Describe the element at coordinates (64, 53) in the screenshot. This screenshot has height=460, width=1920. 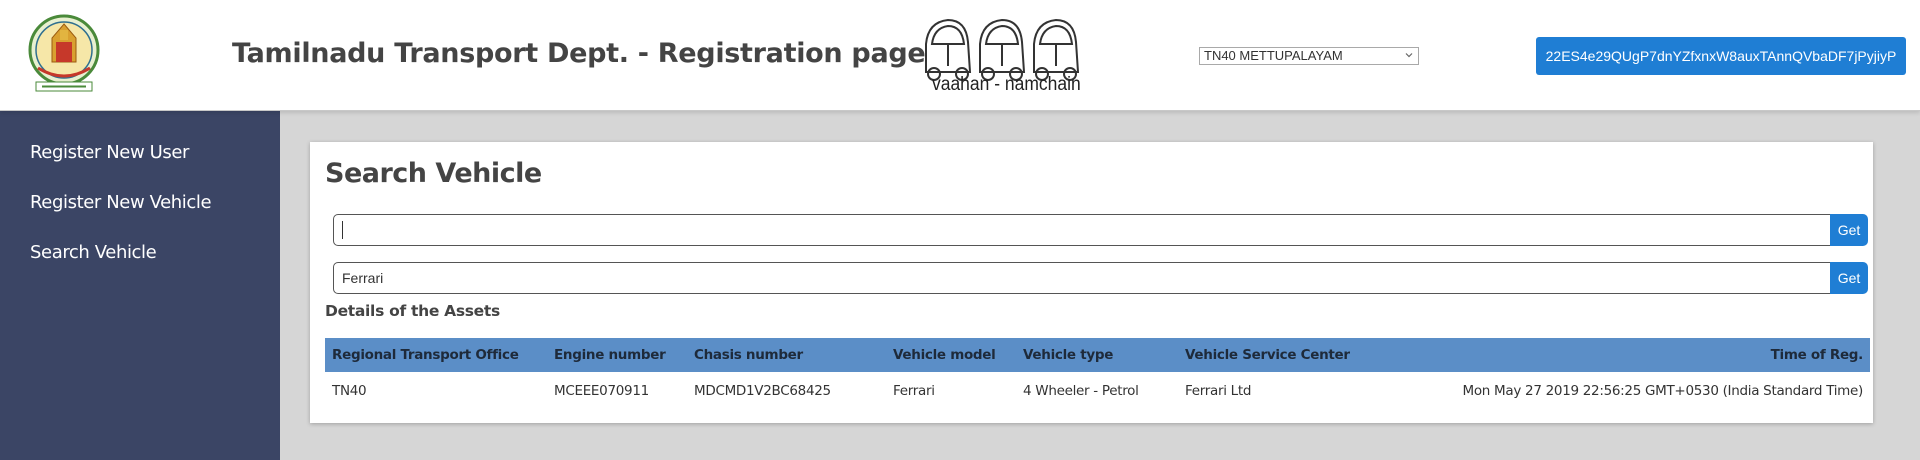
I see `tamilnadu-emblem-icon` at that location.